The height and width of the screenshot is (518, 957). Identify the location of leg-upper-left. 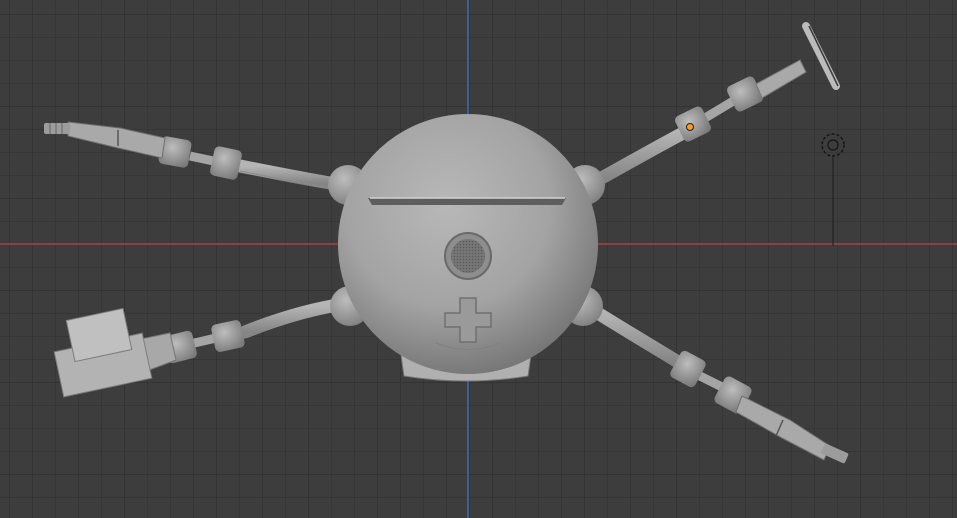
(190, 155).